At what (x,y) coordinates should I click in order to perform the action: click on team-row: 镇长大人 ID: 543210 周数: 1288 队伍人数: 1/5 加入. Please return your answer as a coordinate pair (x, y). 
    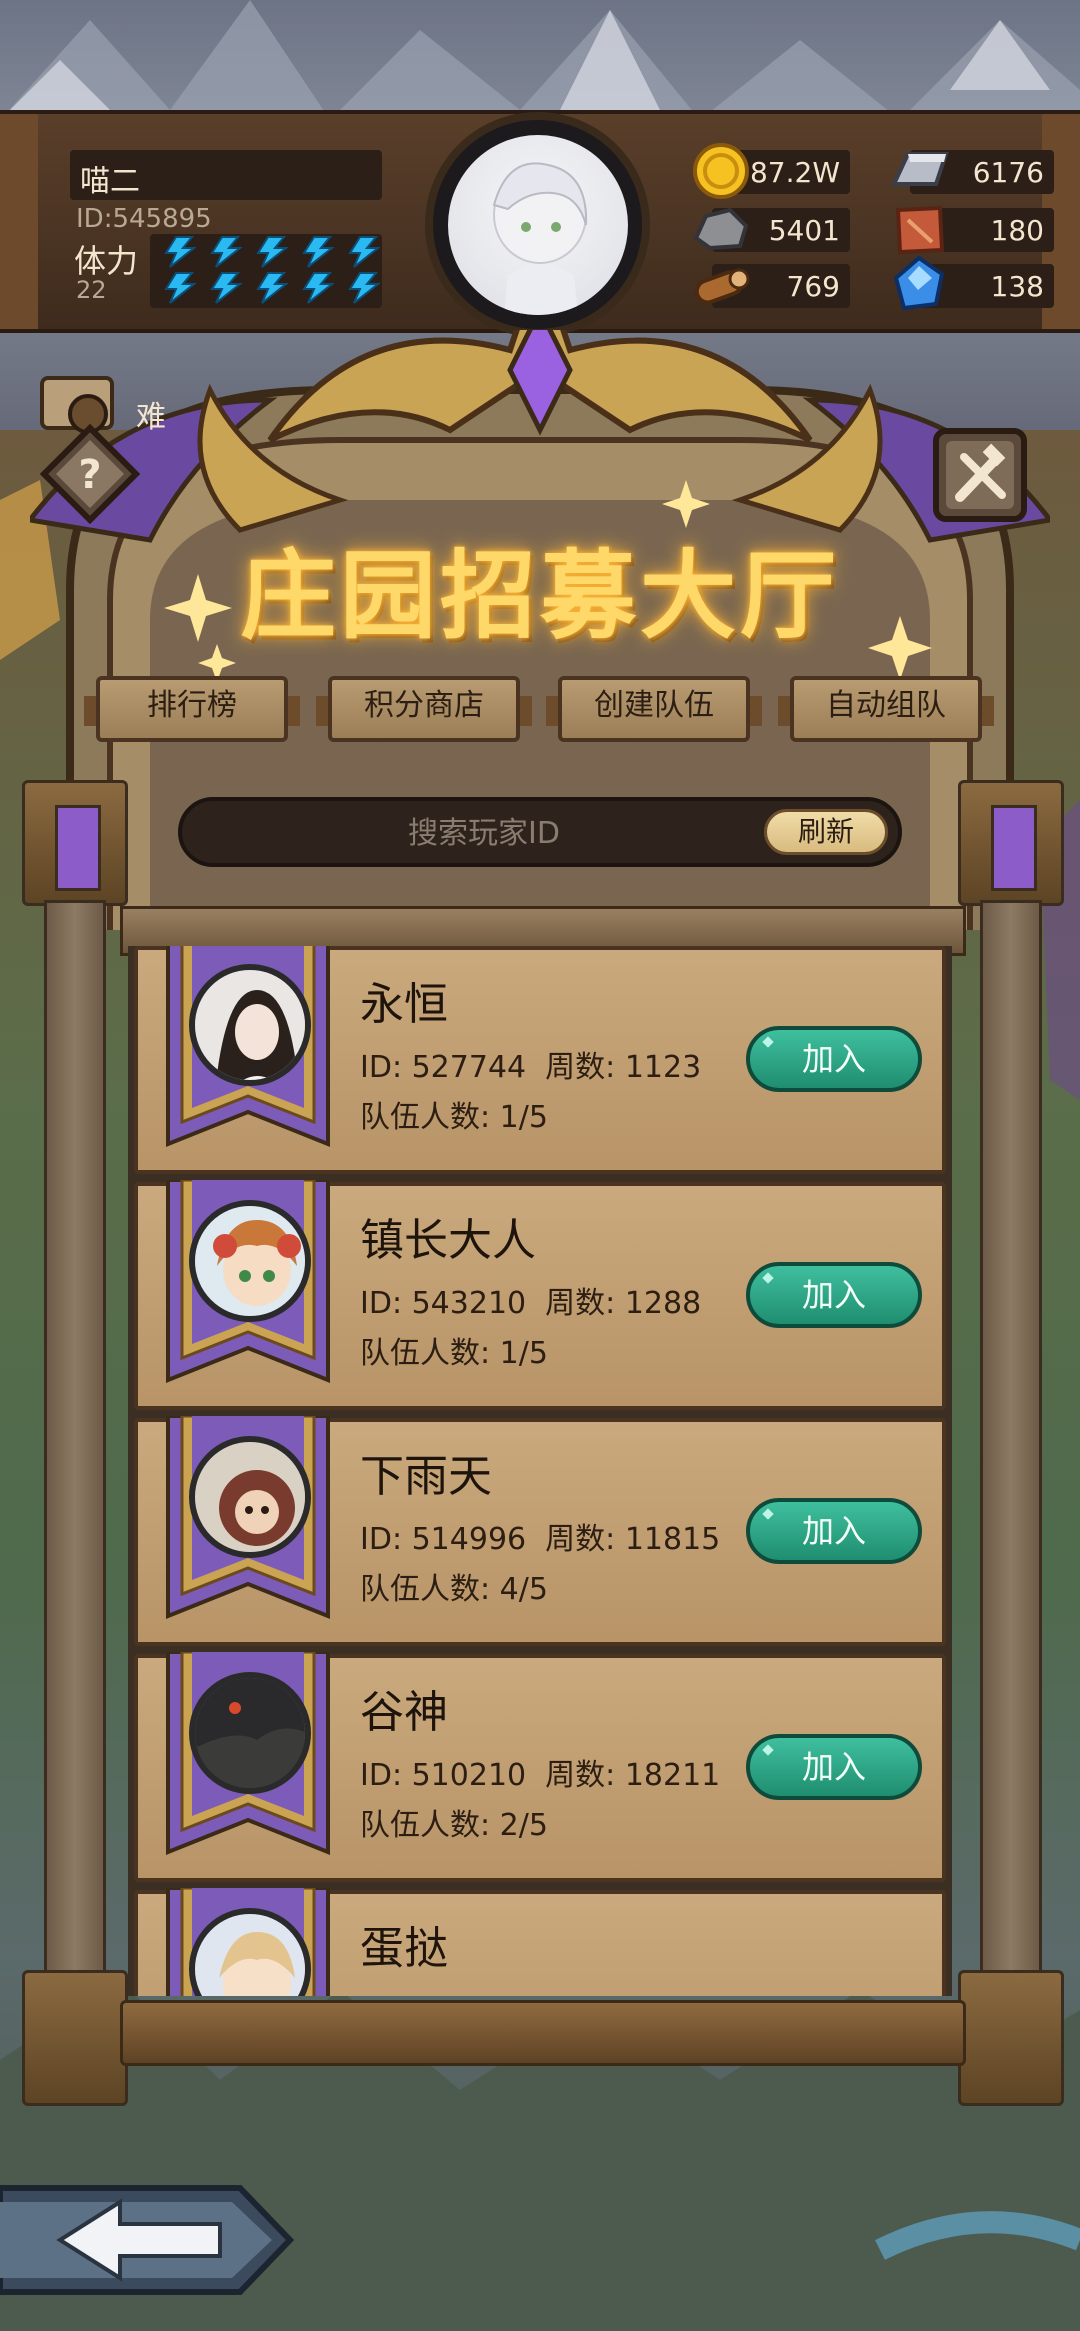
    Looking at the image, I should click on (540, 1295).